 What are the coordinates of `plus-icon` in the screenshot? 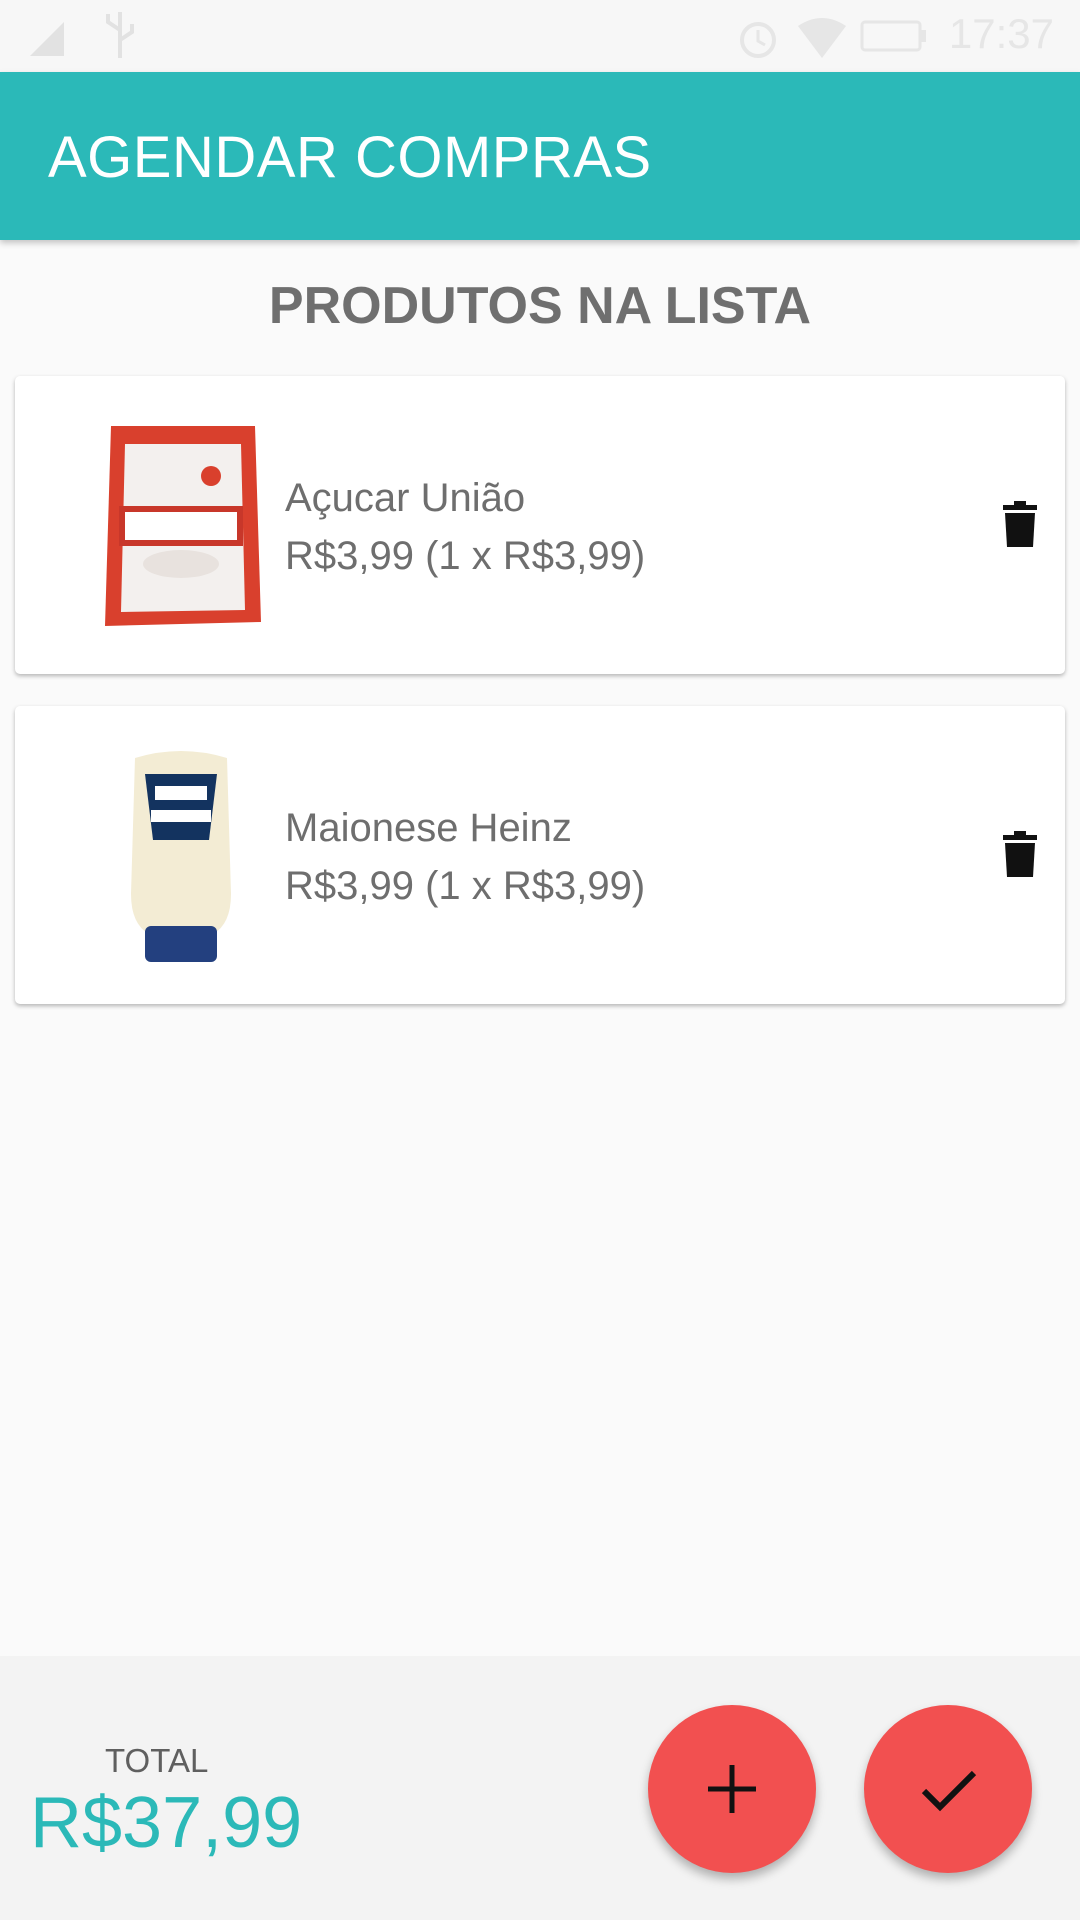 It's located at (732, 1789).